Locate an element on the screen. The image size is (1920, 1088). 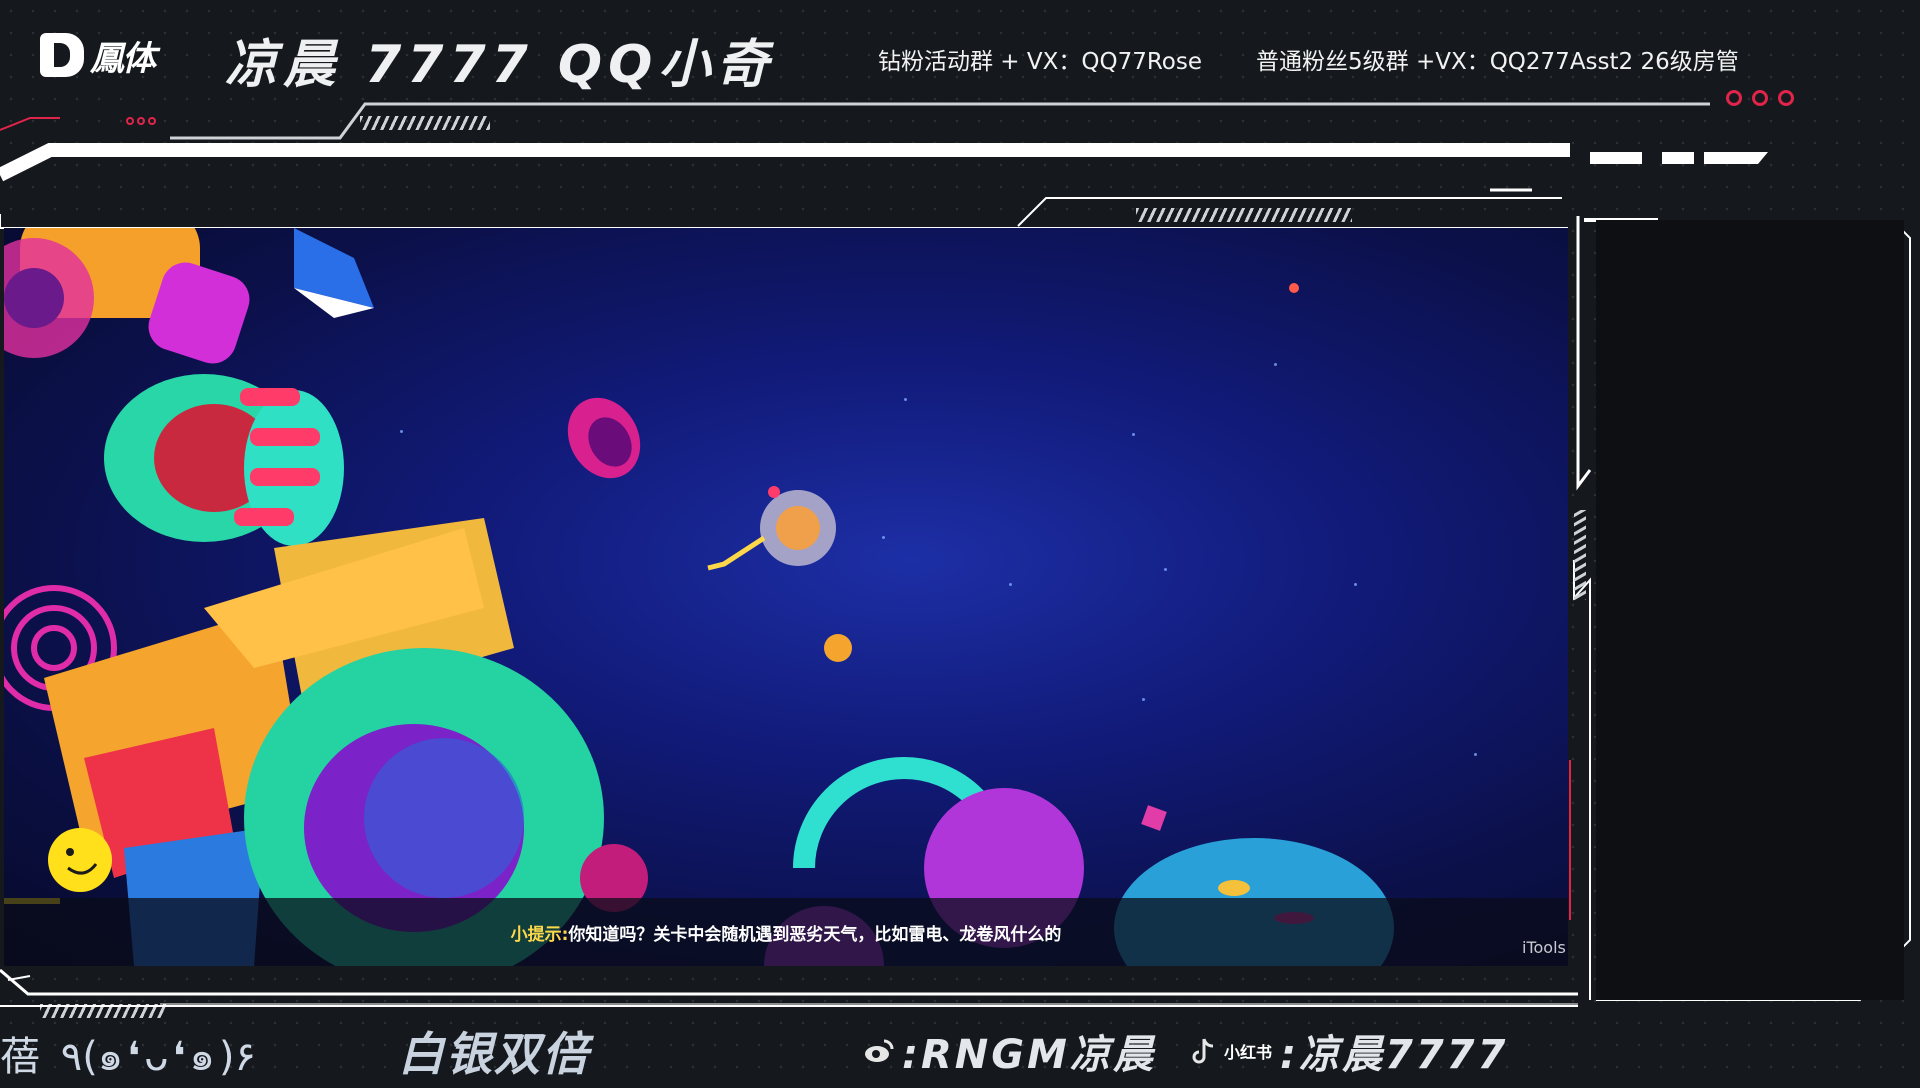
logo-mark-icon is located at coordinates (62, 55).